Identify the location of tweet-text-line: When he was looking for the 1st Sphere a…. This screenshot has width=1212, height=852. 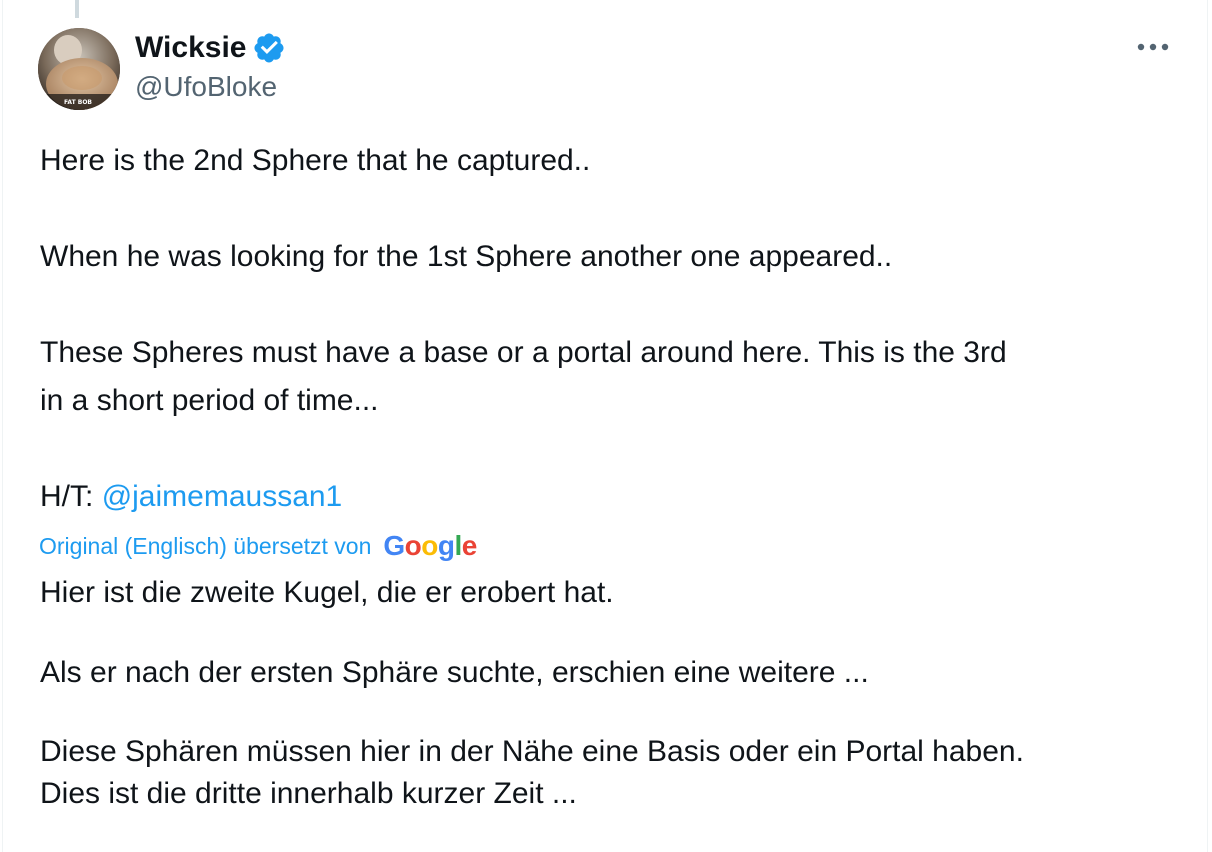
(466, 256).